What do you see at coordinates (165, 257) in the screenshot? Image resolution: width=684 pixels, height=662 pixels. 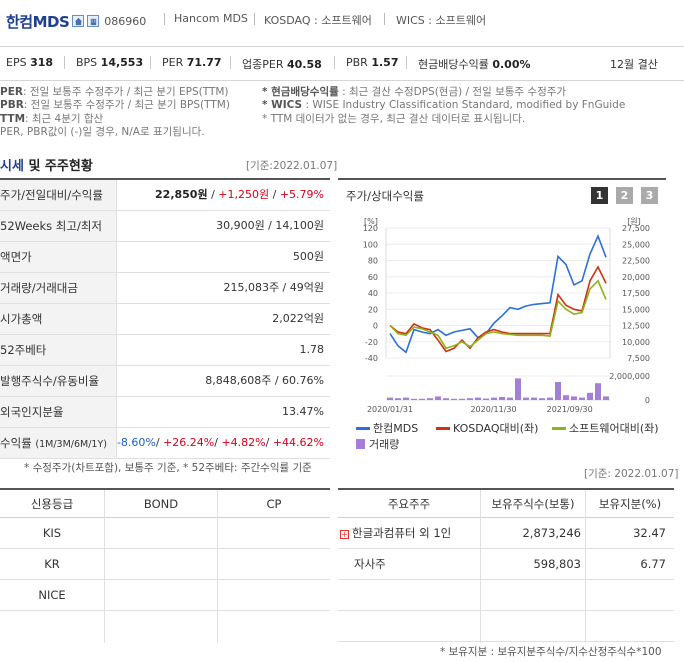 I see `table-row: 액면가 500원` at bounding box center [165, 257].